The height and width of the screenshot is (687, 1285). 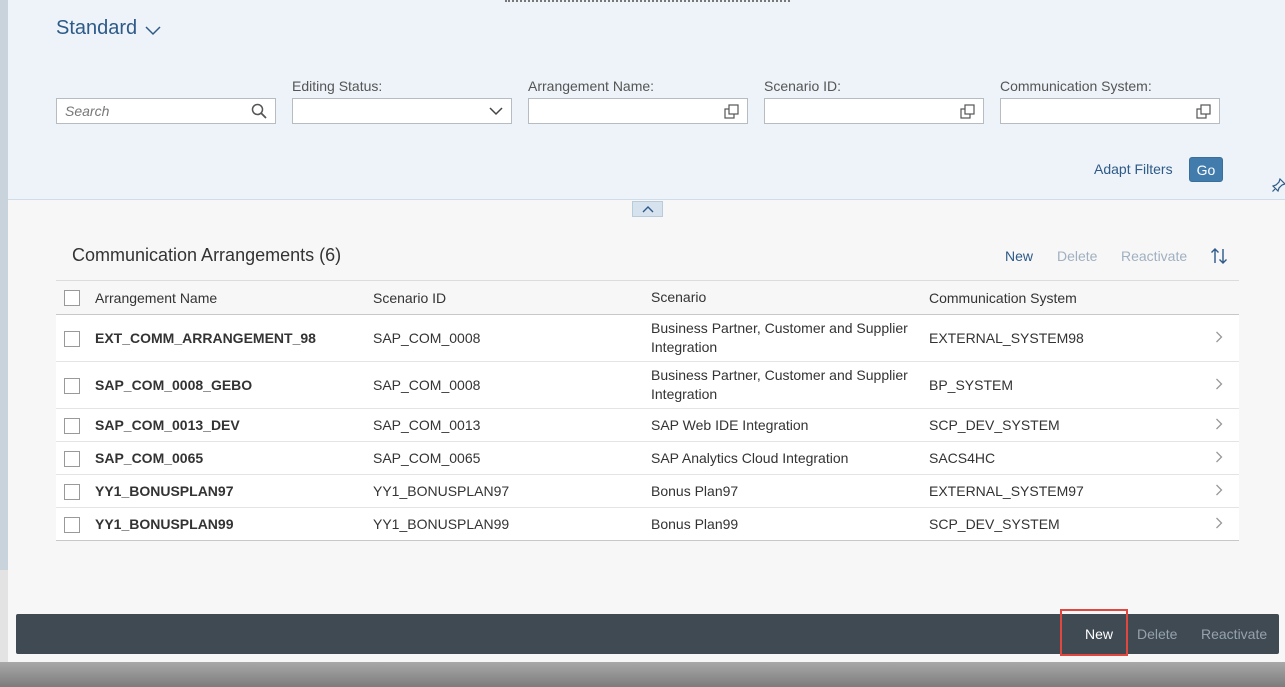 I want to click on column-header-communication-system: Communication System, so click(x=1064, y=298).